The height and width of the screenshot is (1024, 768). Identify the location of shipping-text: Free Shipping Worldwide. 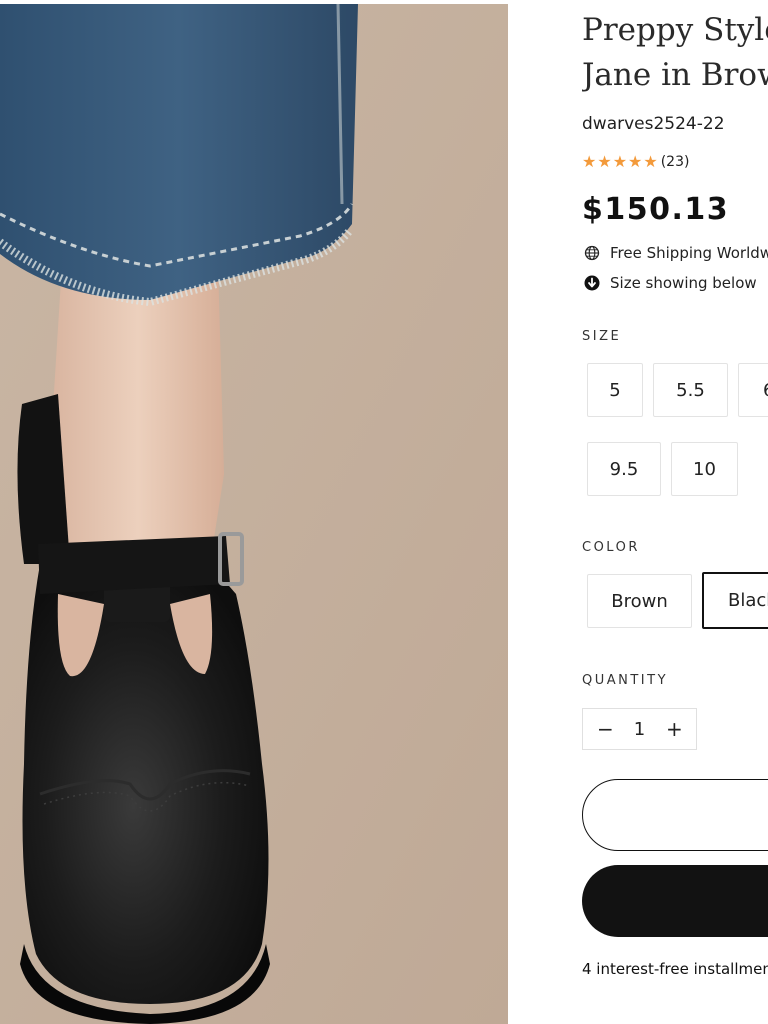
(689, 253).